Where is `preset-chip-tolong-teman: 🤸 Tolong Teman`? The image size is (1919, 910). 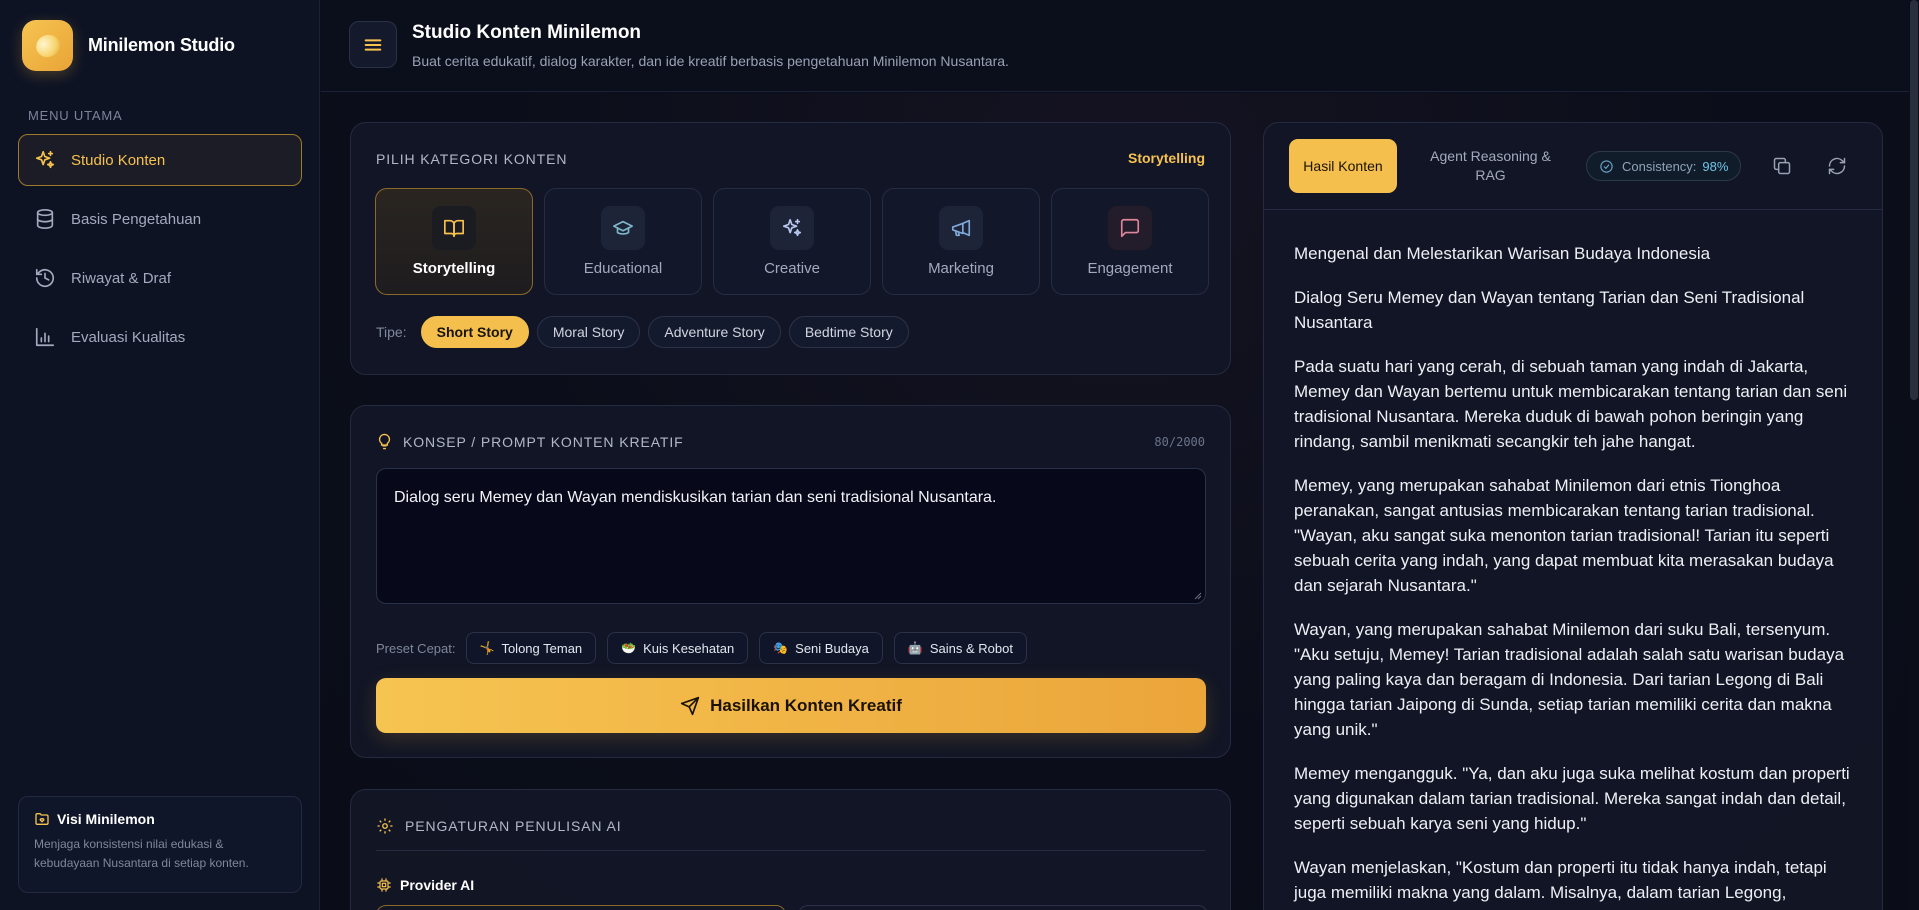 preset-chip-tolong-teman: 🤸 Tolong Teman is located at coordinates (531, 648).